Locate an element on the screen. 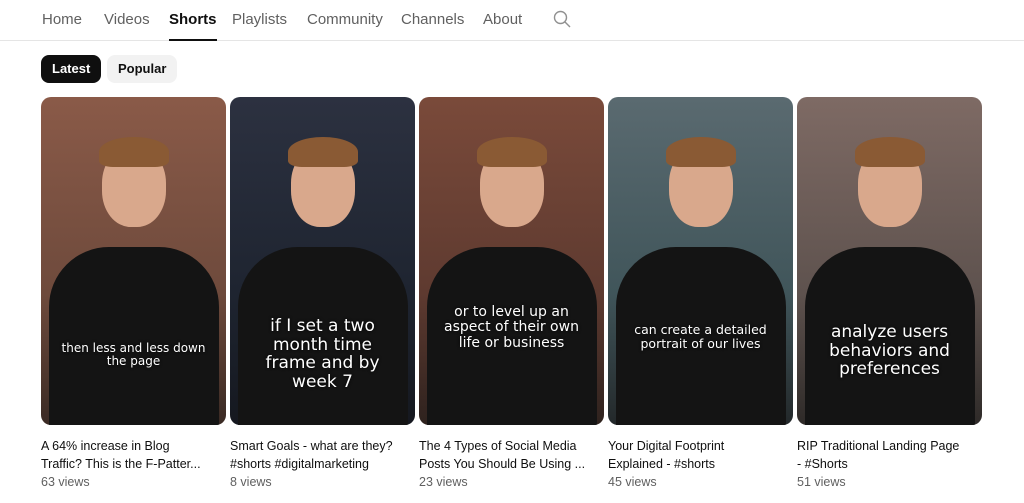 This screenshot has height=503, width=1024. view-count: 63 views is located at coordinates (65, 482).